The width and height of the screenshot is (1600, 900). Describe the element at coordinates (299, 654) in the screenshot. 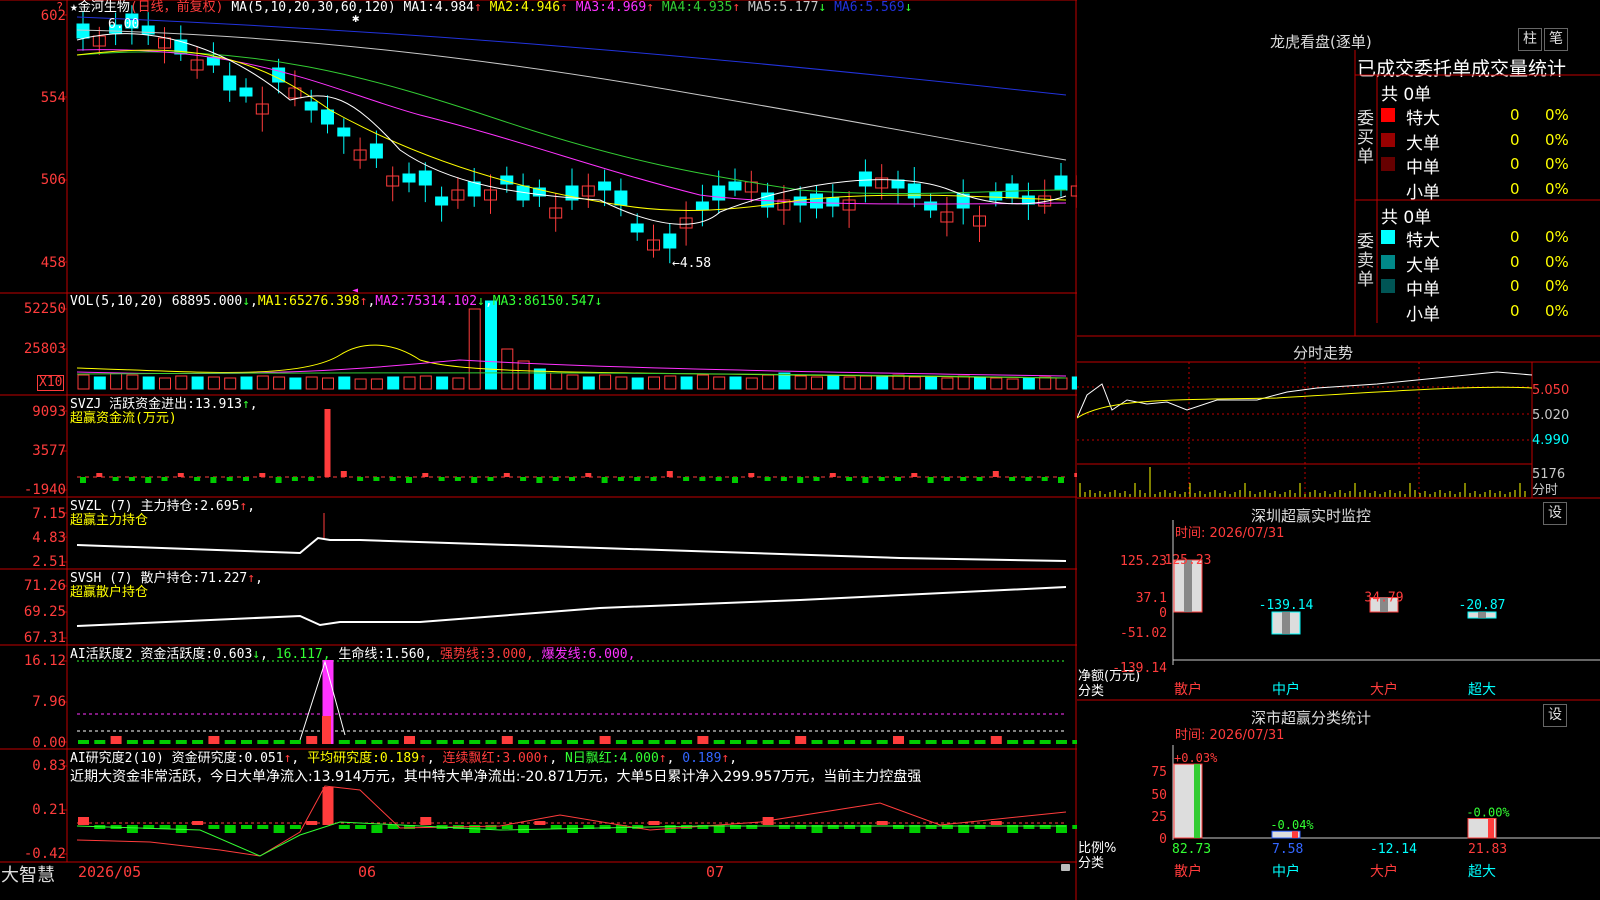

I see `ai1-value: 16.117` at that location.